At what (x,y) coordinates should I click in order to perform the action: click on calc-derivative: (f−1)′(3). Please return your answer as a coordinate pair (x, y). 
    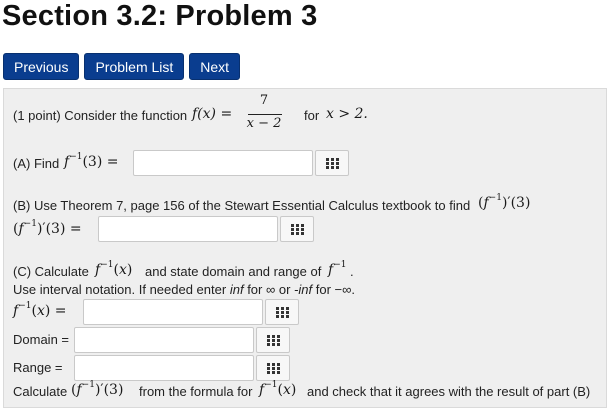
    Looking at the image, I should click on (97, 389).